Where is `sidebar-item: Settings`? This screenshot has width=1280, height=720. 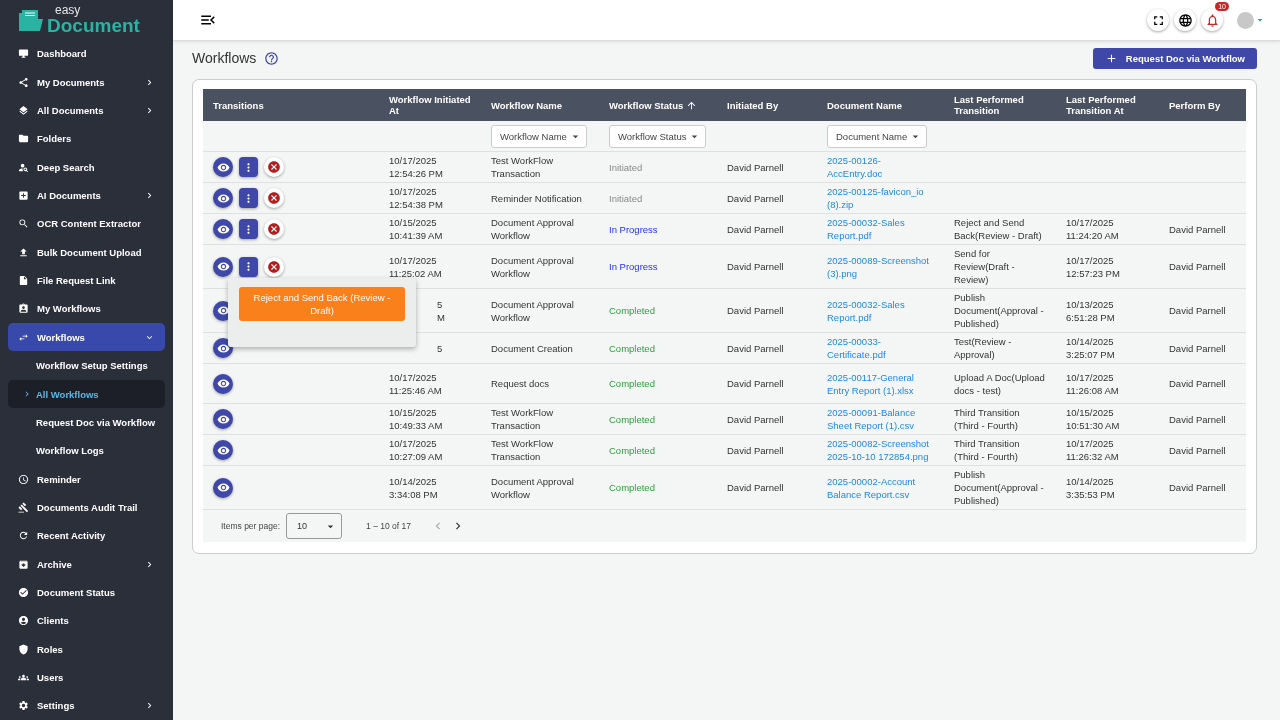 sidebar-item: Settings is located at coordinates (86, 705).